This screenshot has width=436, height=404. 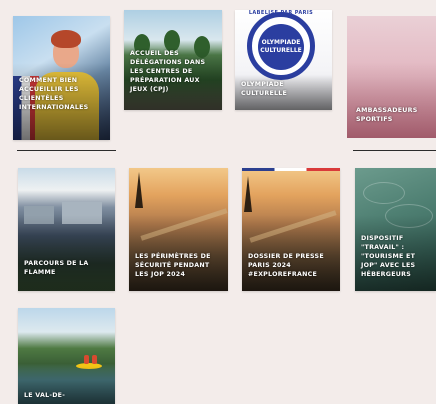 I want to click on olympiade-logo: OLYMPIADE CULTURELLE, so click(x=281, y=47).